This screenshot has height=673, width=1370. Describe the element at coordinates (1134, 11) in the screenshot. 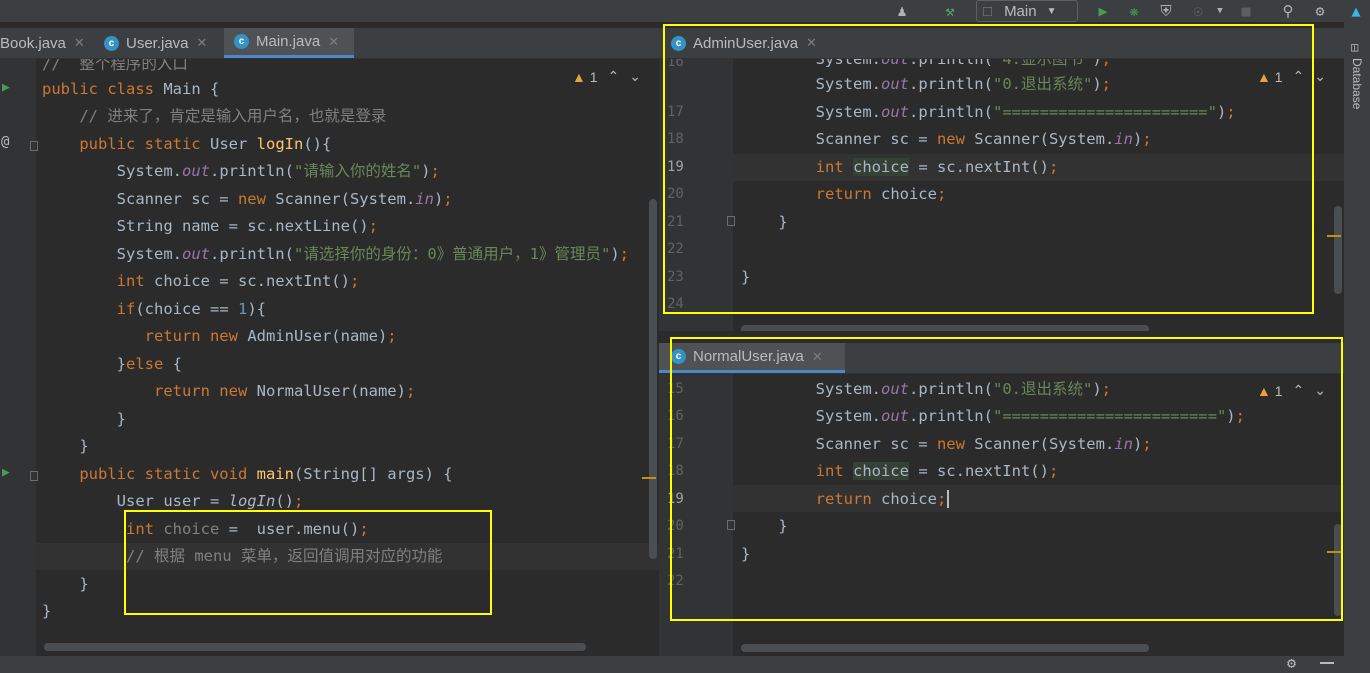

I see `debug-icon: ❋` at that location.